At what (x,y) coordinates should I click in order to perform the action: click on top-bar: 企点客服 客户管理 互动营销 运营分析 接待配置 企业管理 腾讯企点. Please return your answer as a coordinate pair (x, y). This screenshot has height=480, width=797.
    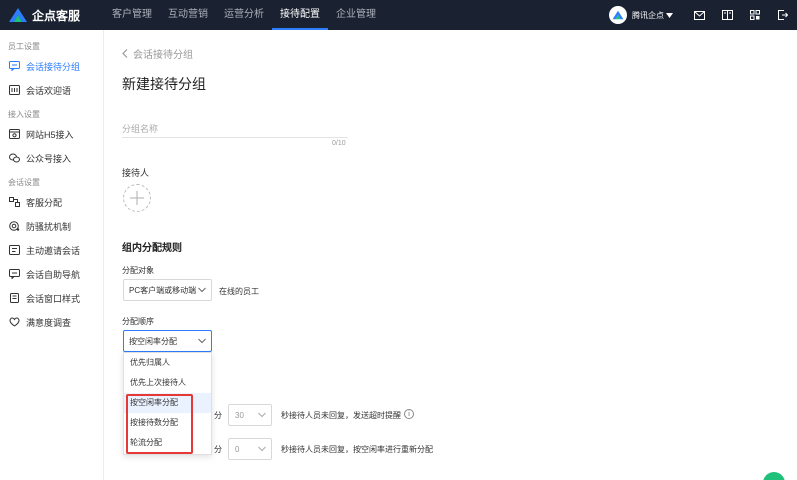
    Looking at the image, I should click on (398, 15).